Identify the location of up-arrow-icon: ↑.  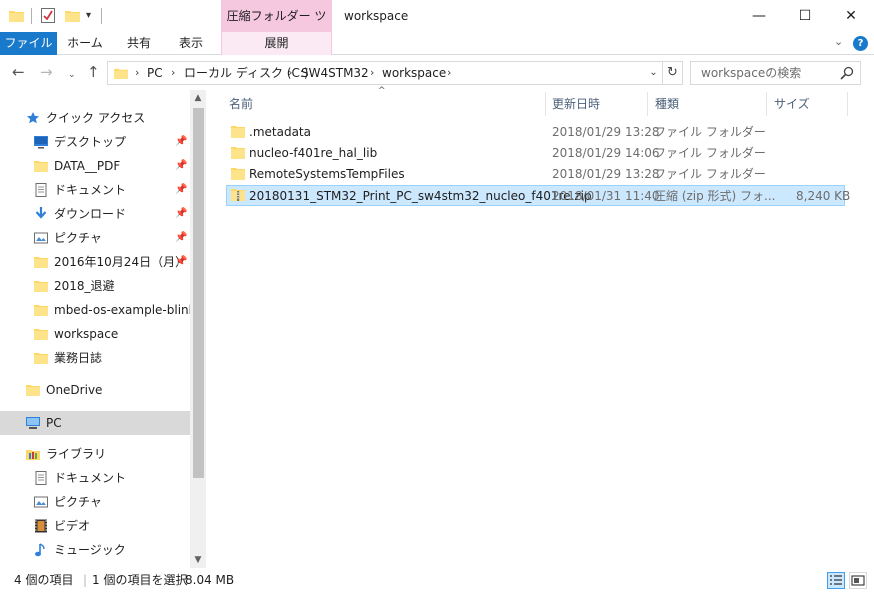
(93, 72).